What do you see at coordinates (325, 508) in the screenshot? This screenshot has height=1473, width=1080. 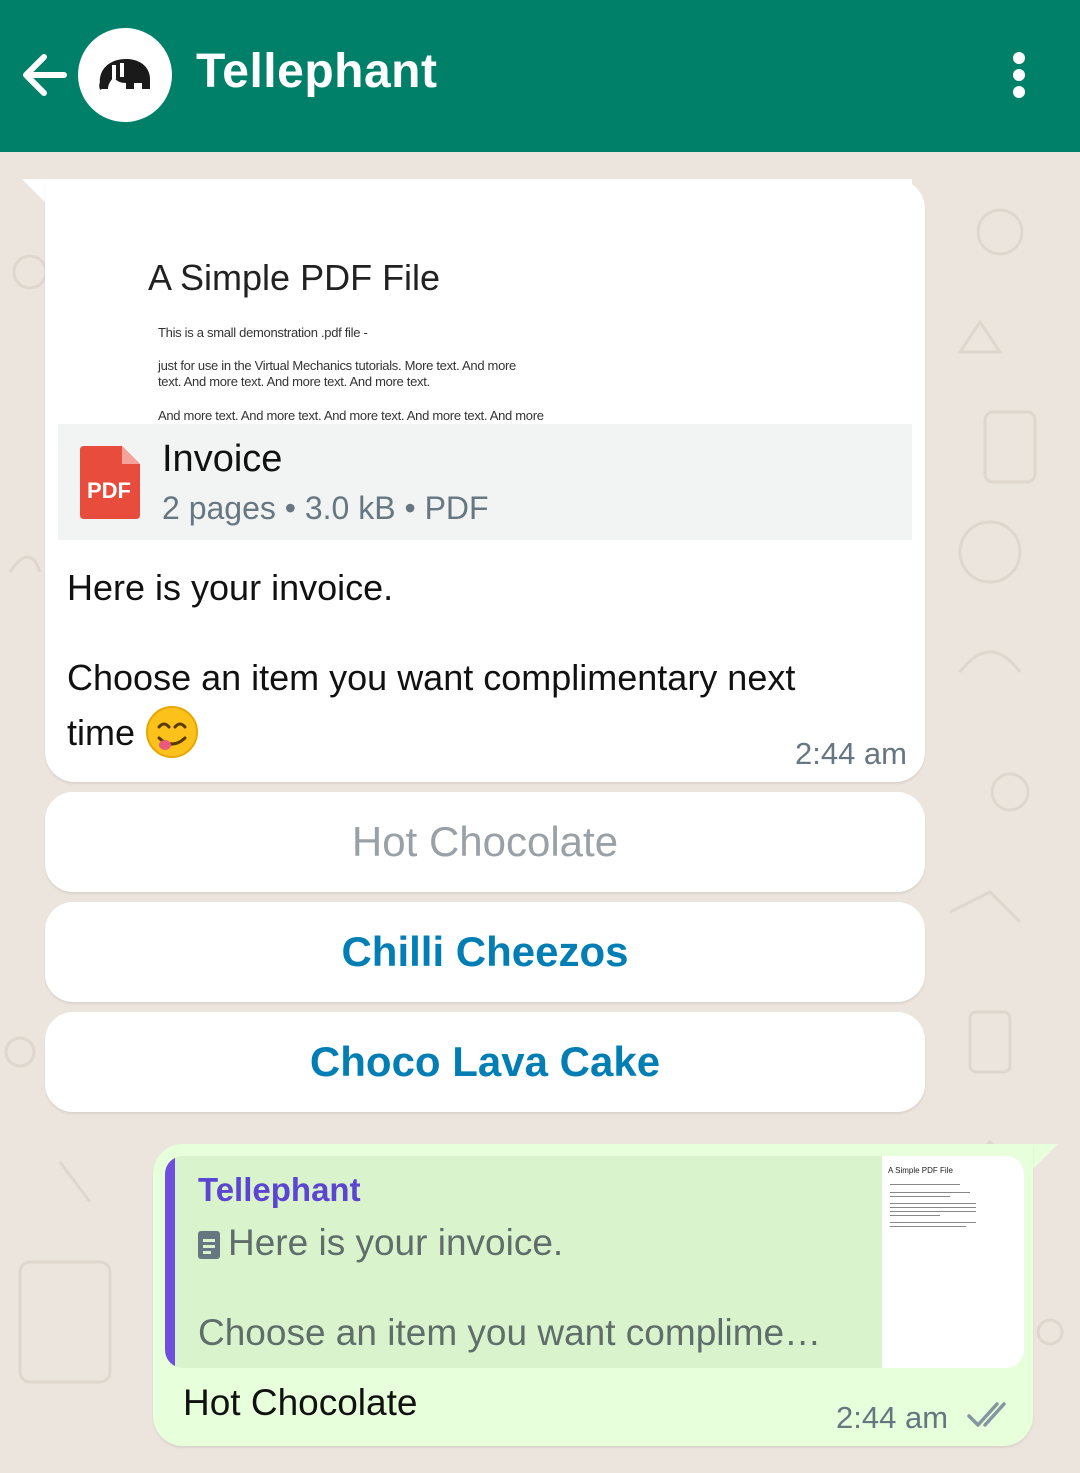 I see `document-meta: 2 pages • 3.0 kB • PDF` at bounding box center [325, 508].